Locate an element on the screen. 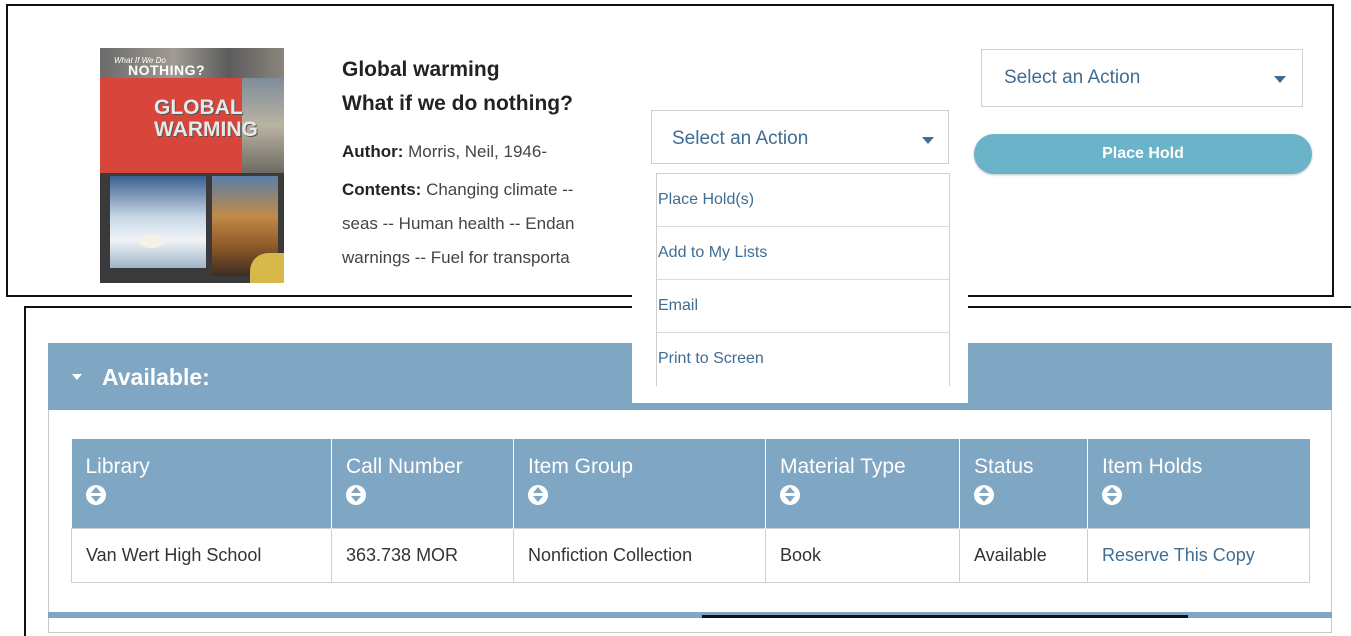  contents-line-2: seas -- Human health -- Endan is located at coordinates (458, 223).